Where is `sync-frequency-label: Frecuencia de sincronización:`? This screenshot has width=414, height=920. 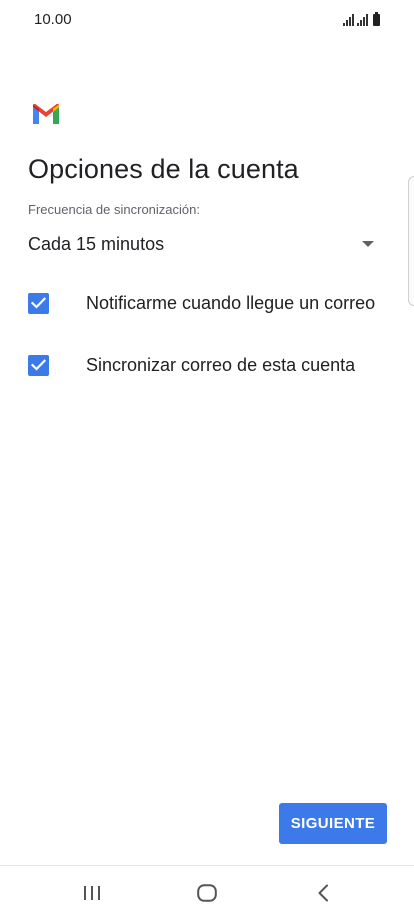
sync-frequency-label: Frecuencia de sincronización: is located at coordinates (114, 209).